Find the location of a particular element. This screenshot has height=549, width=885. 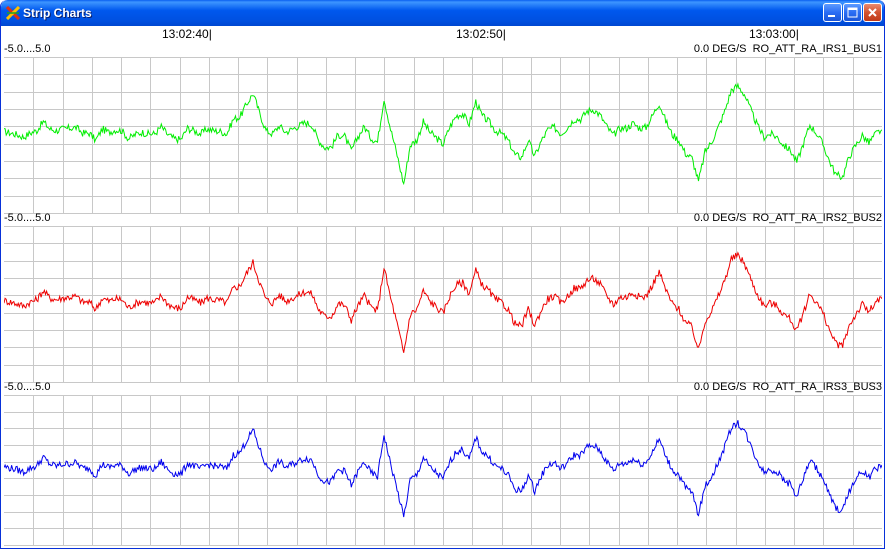

close-button is located at coordinates (872, 12).